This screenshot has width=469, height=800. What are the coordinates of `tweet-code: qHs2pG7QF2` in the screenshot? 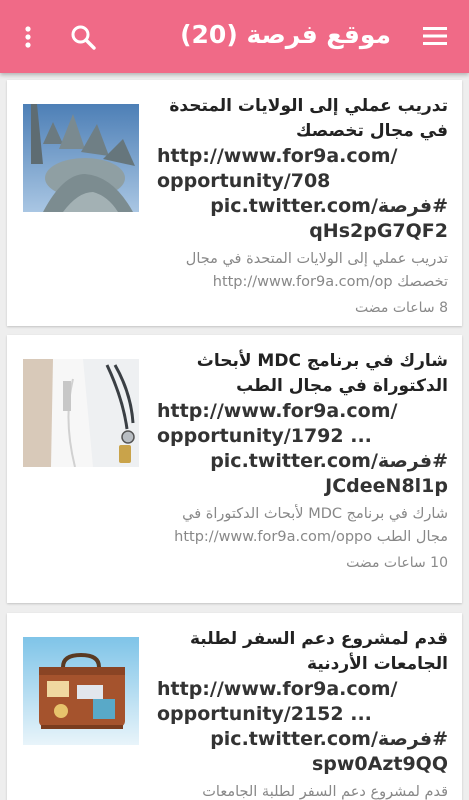 It's located at (298, 231).